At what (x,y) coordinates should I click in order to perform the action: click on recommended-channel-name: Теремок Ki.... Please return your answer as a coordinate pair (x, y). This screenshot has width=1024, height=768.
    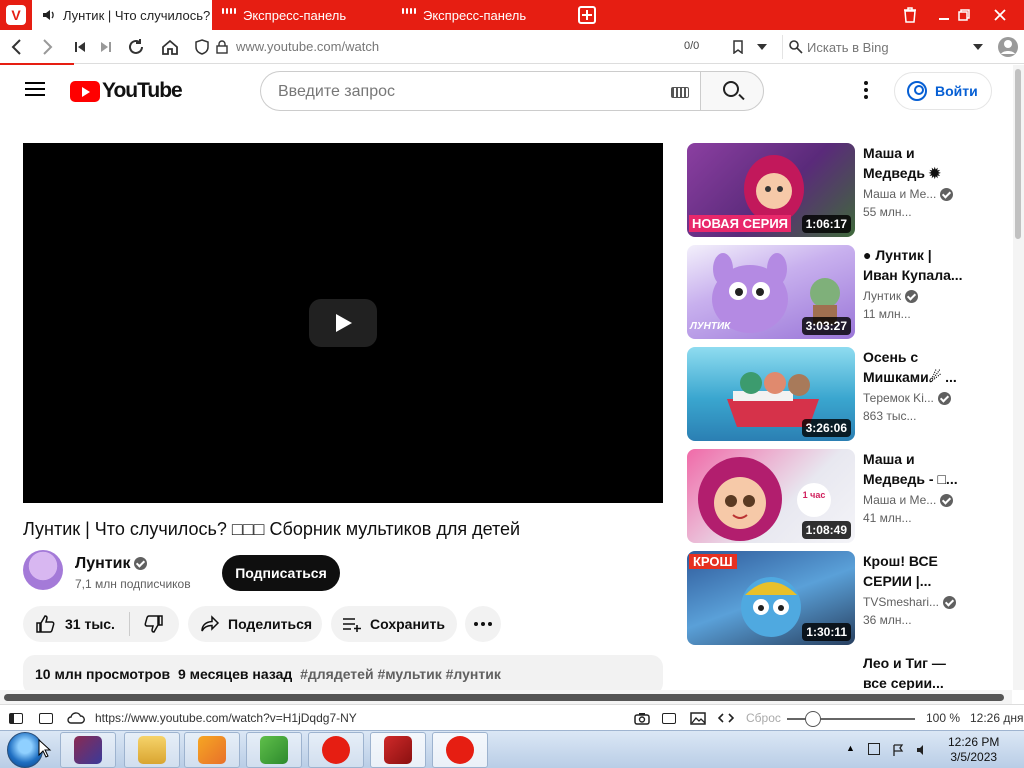
    Looking at the image, I should click on (898, 398).